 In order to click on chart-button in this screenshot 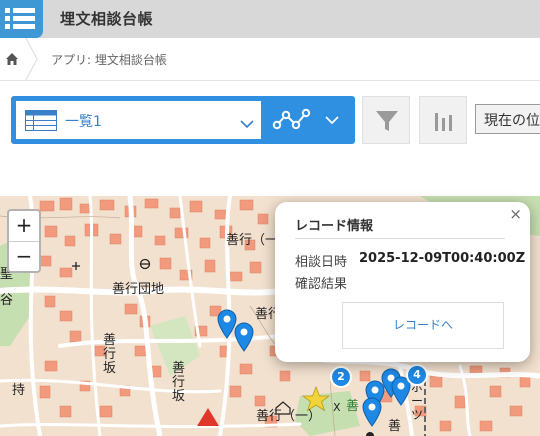, I will do `click(443, 120)`.